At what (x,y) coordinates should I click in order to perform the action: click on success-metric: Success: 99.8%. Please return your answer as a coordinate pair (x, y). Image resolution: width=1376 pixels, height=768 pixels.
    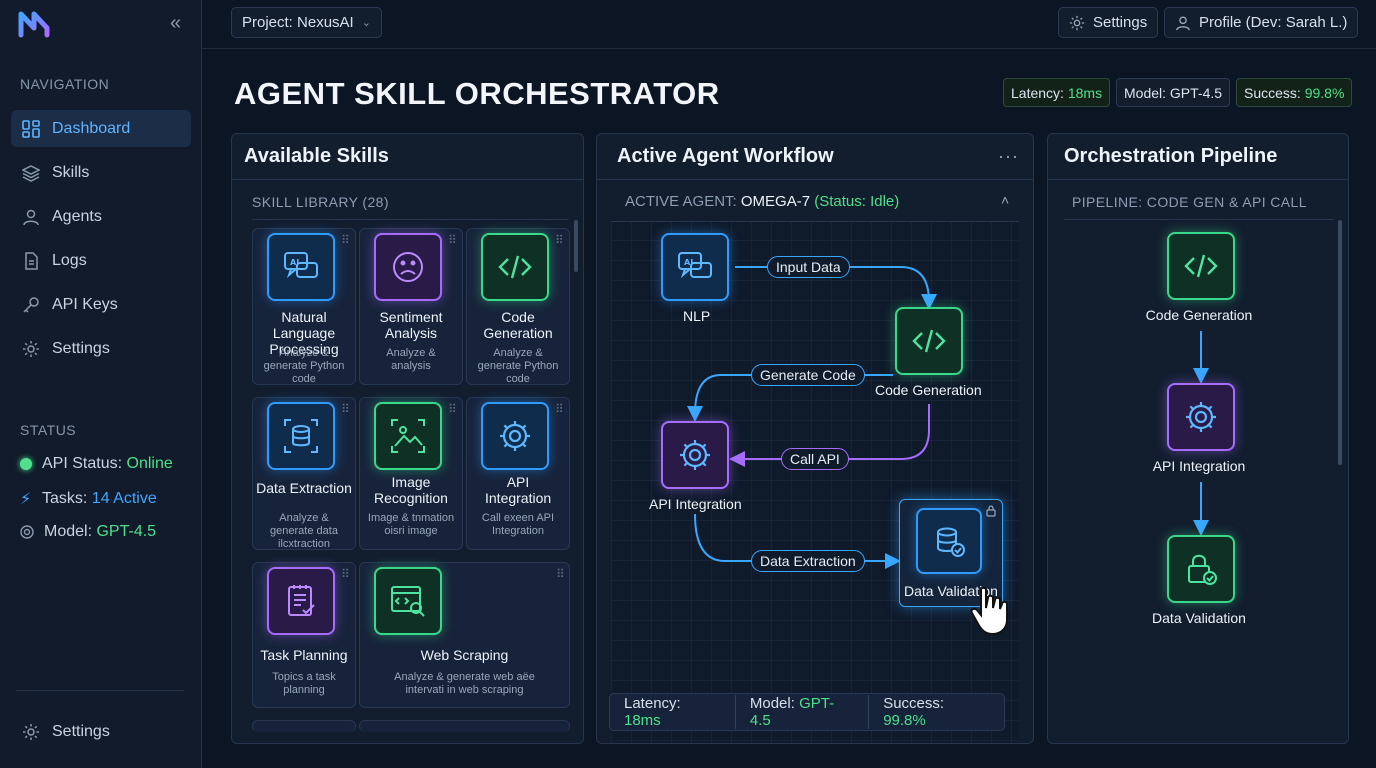
    Looking at the image, I should click on (936, 712).